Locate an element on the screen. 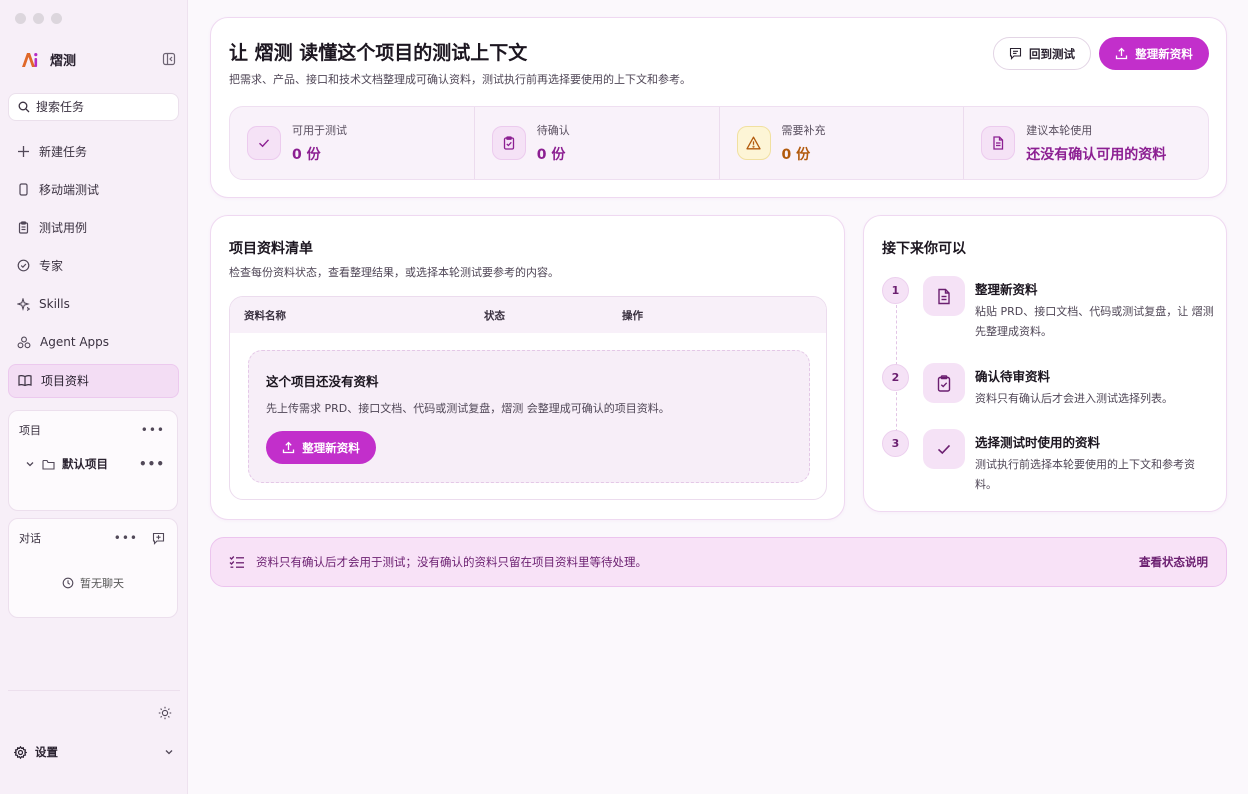  sidebar-item-project-materials: 项目资料 is located at coordinates (93, 380).